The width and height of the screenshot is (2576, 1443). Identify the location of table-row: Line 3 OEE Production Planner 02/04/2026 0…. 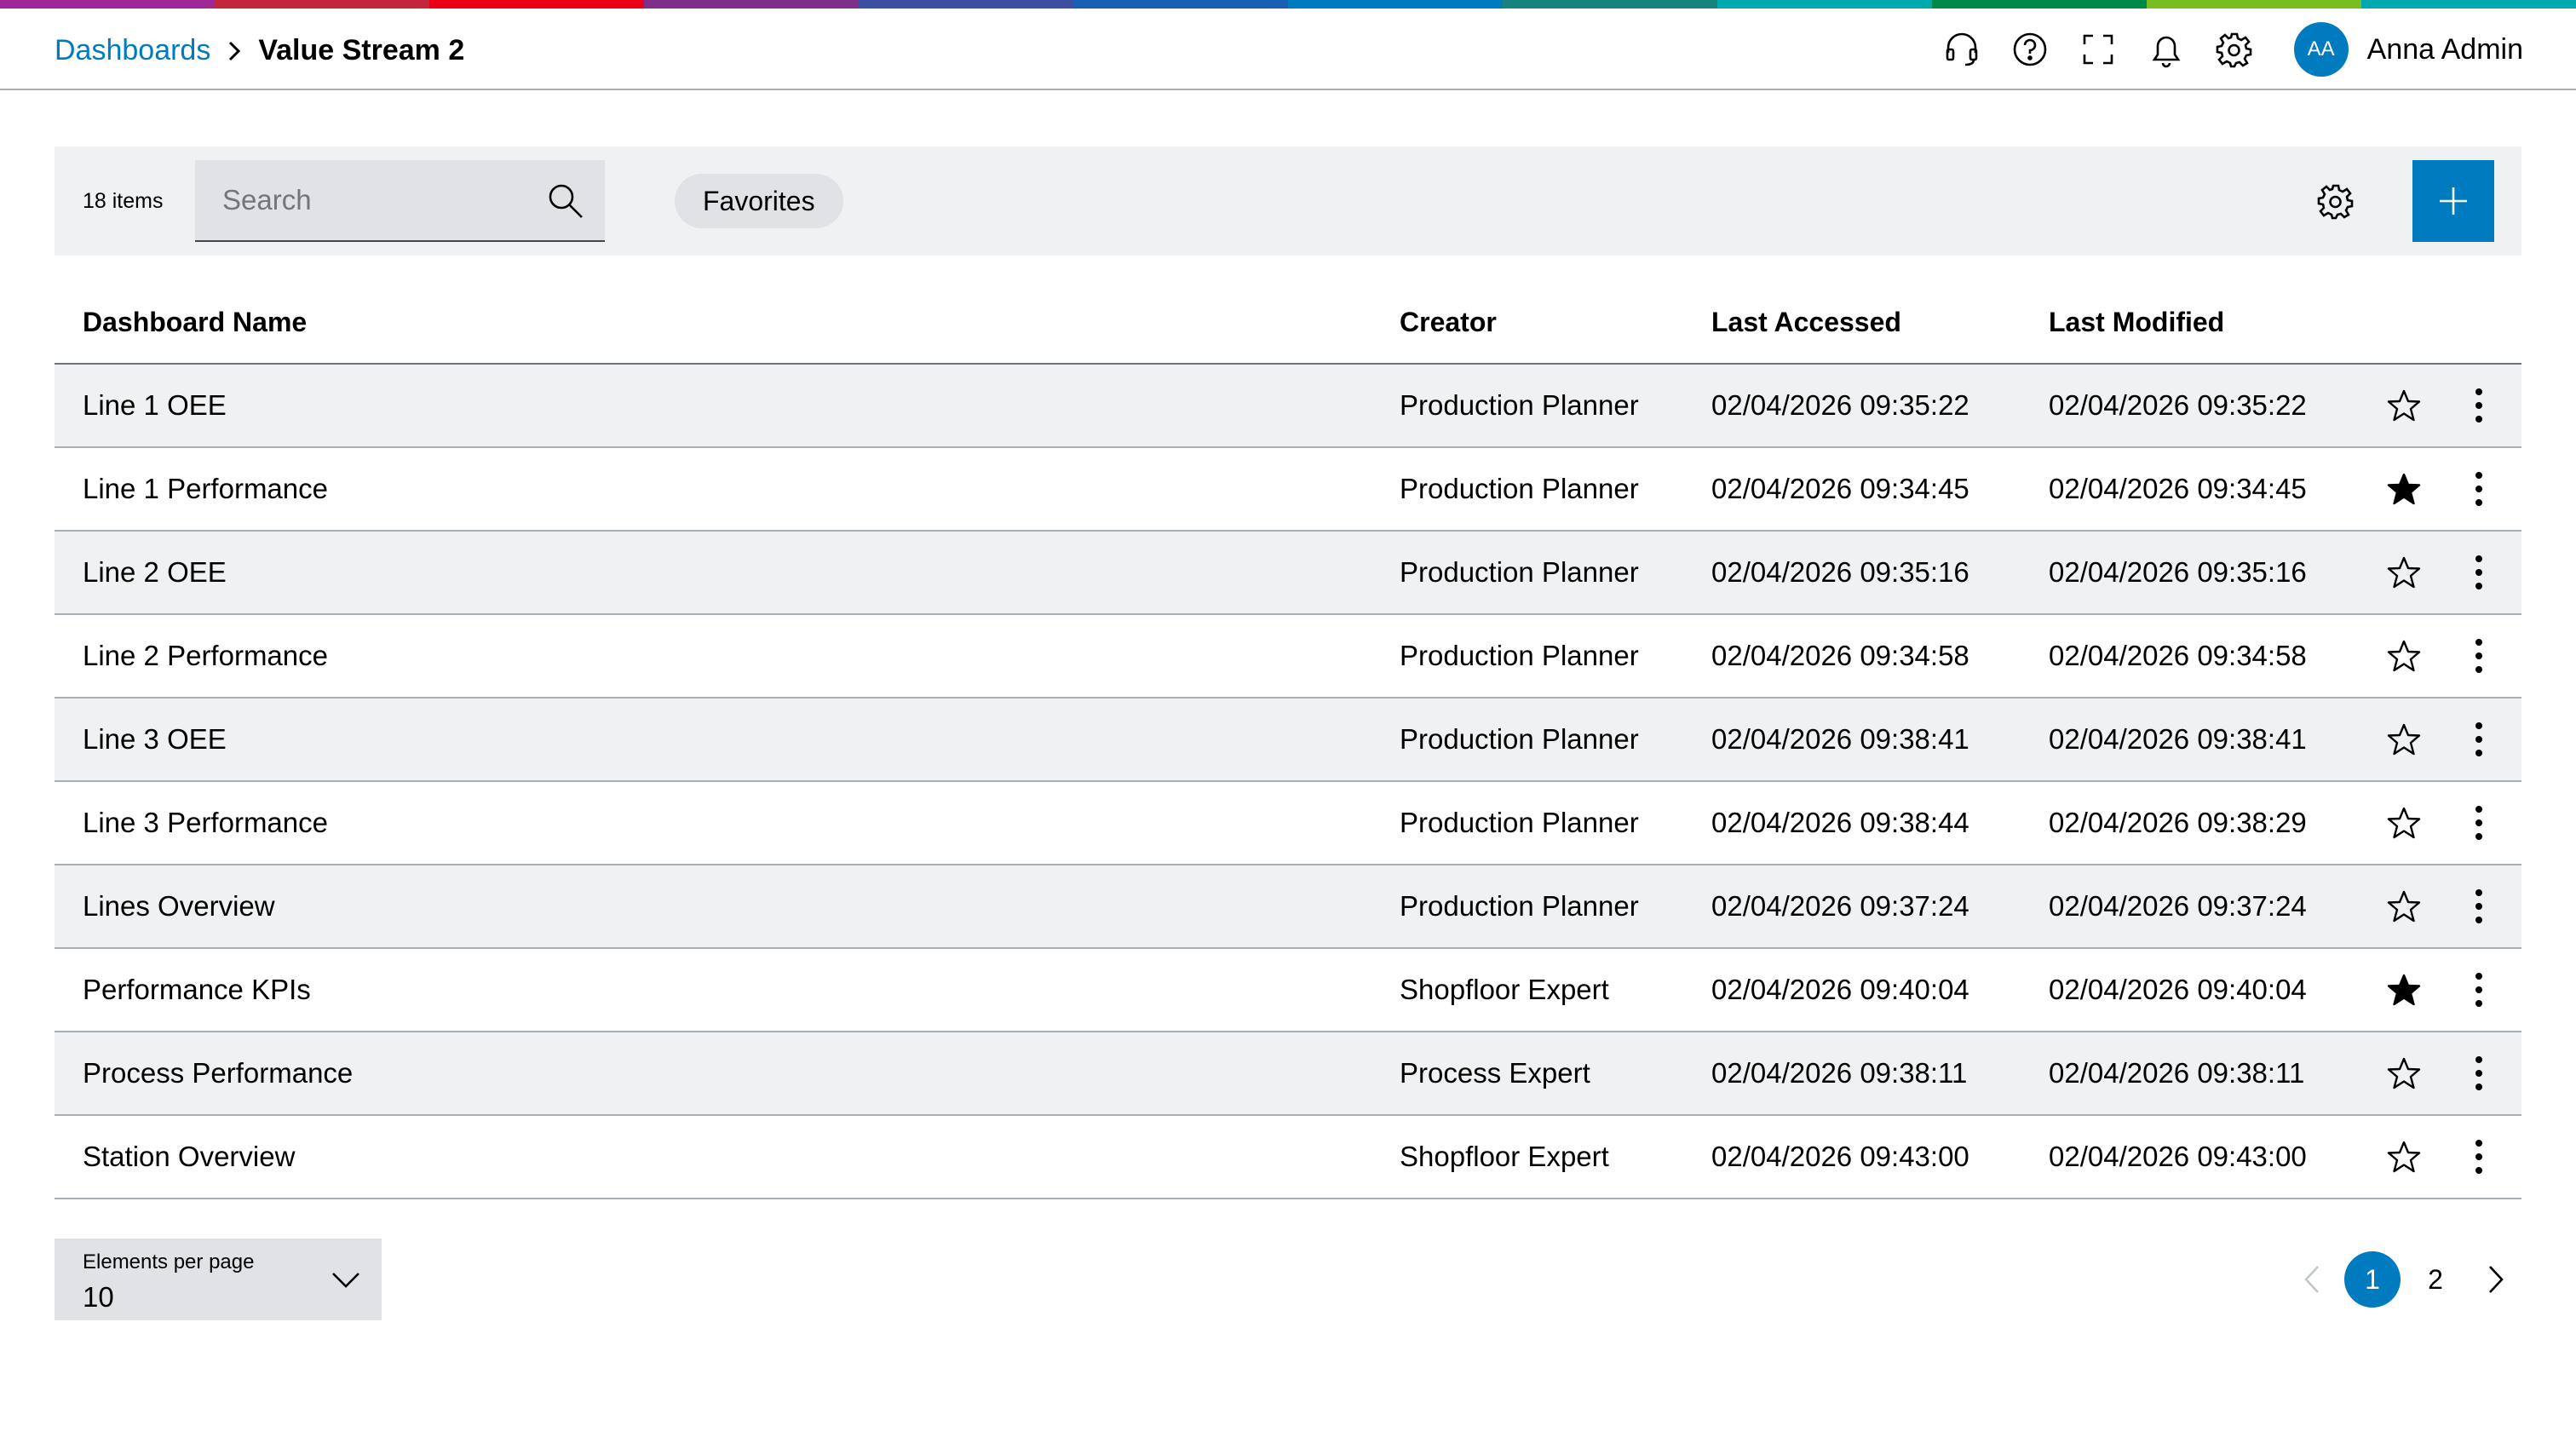
(1288, 741).